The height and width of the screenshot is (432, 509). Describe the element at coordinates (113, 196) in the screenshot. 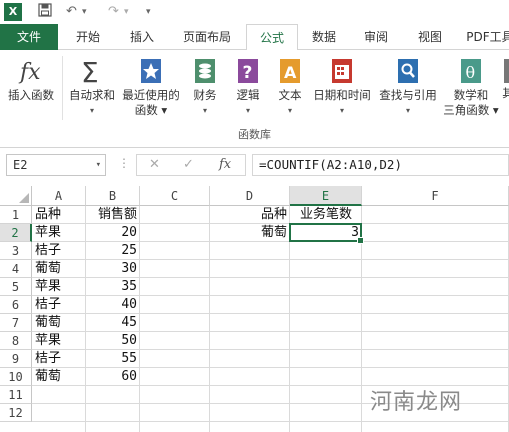

I see `column-header-b: B` at that location.